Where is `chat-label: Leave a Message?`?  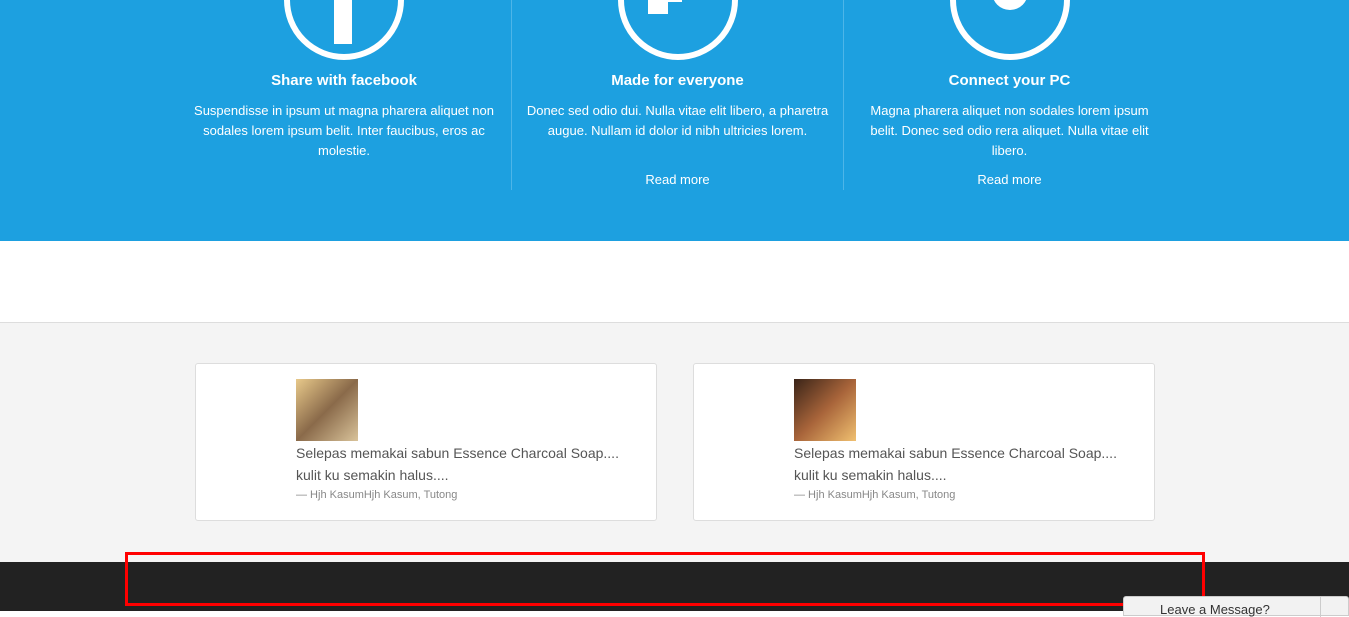
chat-label: Leave a Message? is located at coordinates (1215, 609).